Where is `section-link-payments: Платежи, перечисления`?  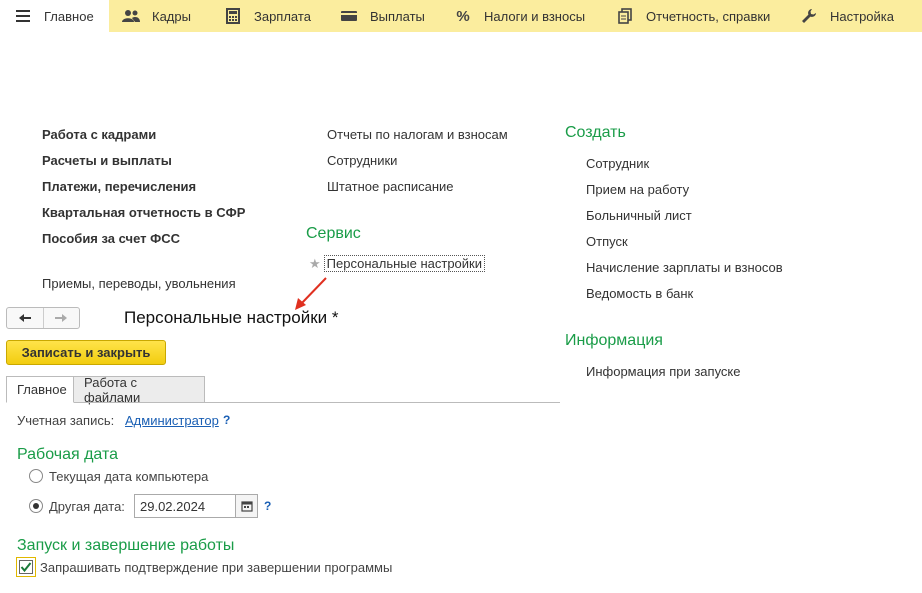 section-link-payments: Платежи, перечисления is located at coordinates (119, 186).